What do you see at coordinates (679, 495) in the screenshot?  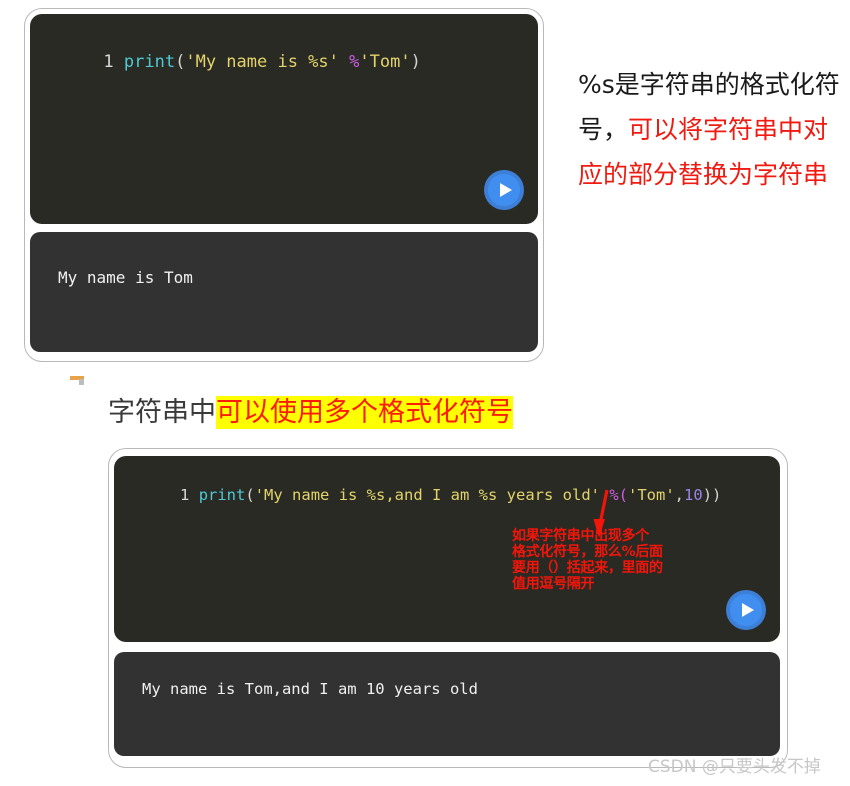 I see `token-comma: ,` at bounding box center [679, 495].